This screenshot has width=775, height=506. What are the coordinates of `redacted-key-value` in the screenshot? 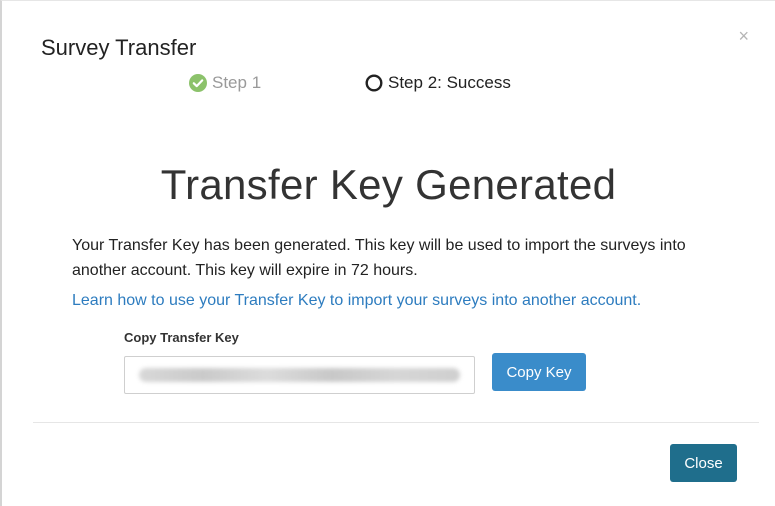 It's located at (299, 375).